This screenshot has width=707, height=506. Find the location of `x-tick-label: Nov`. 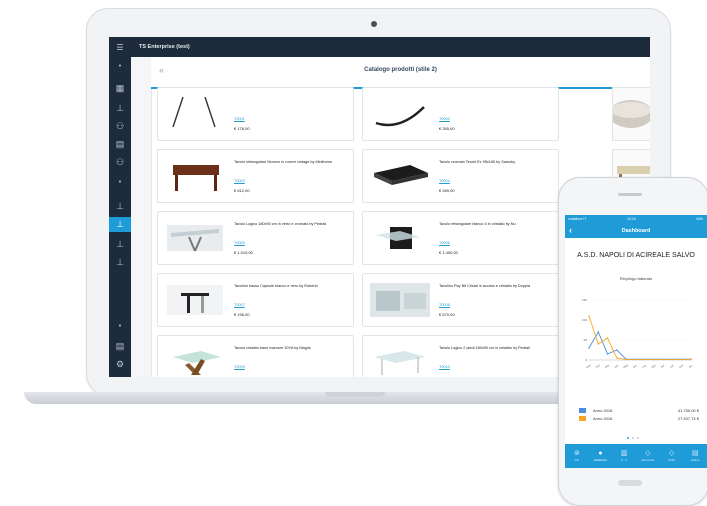

x-tick-label: Nov is located at coordinates (681, 366).